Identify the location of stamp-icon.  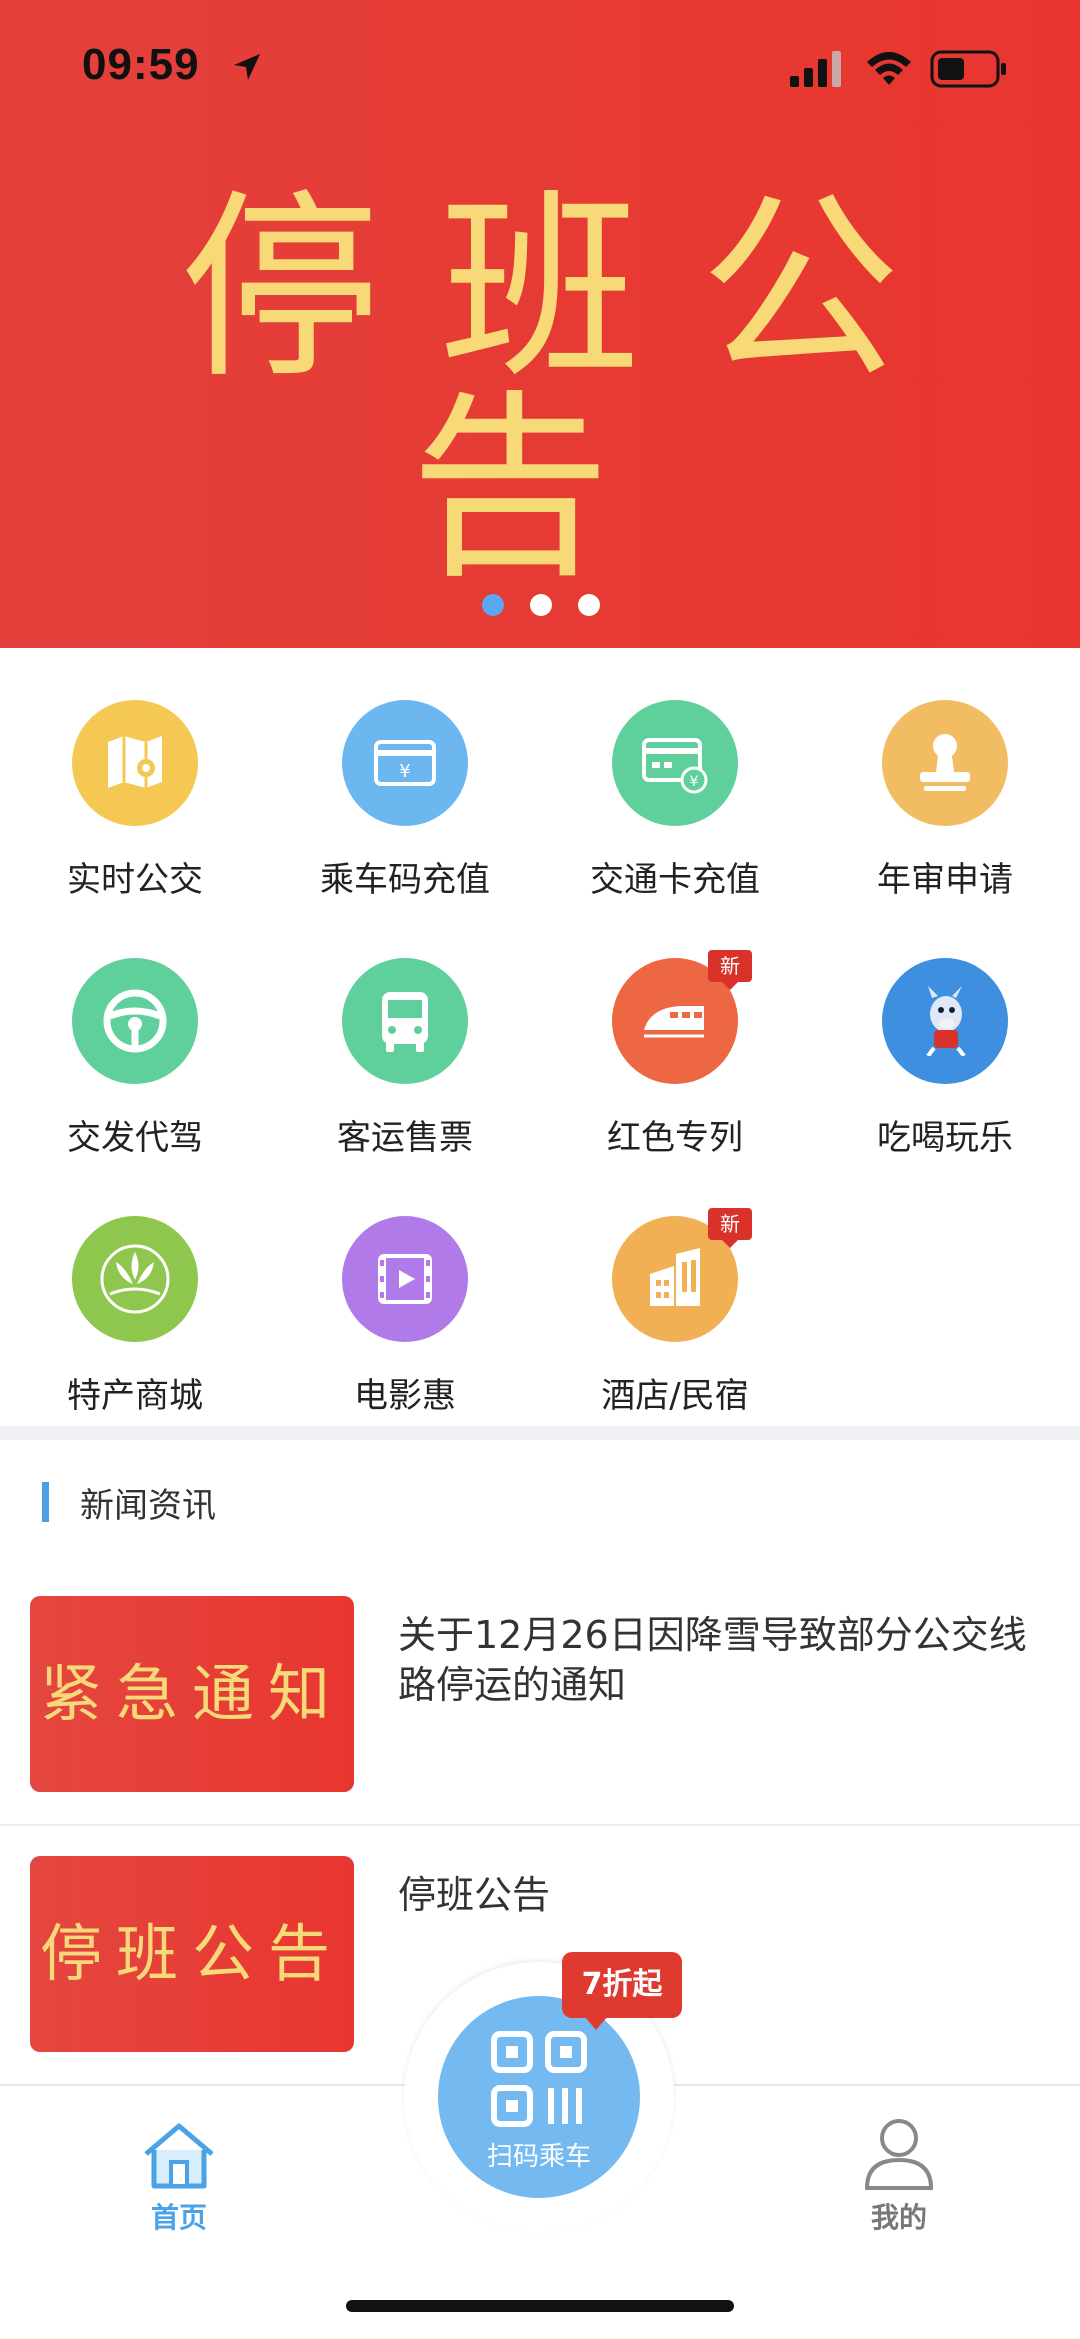
(945, 763).